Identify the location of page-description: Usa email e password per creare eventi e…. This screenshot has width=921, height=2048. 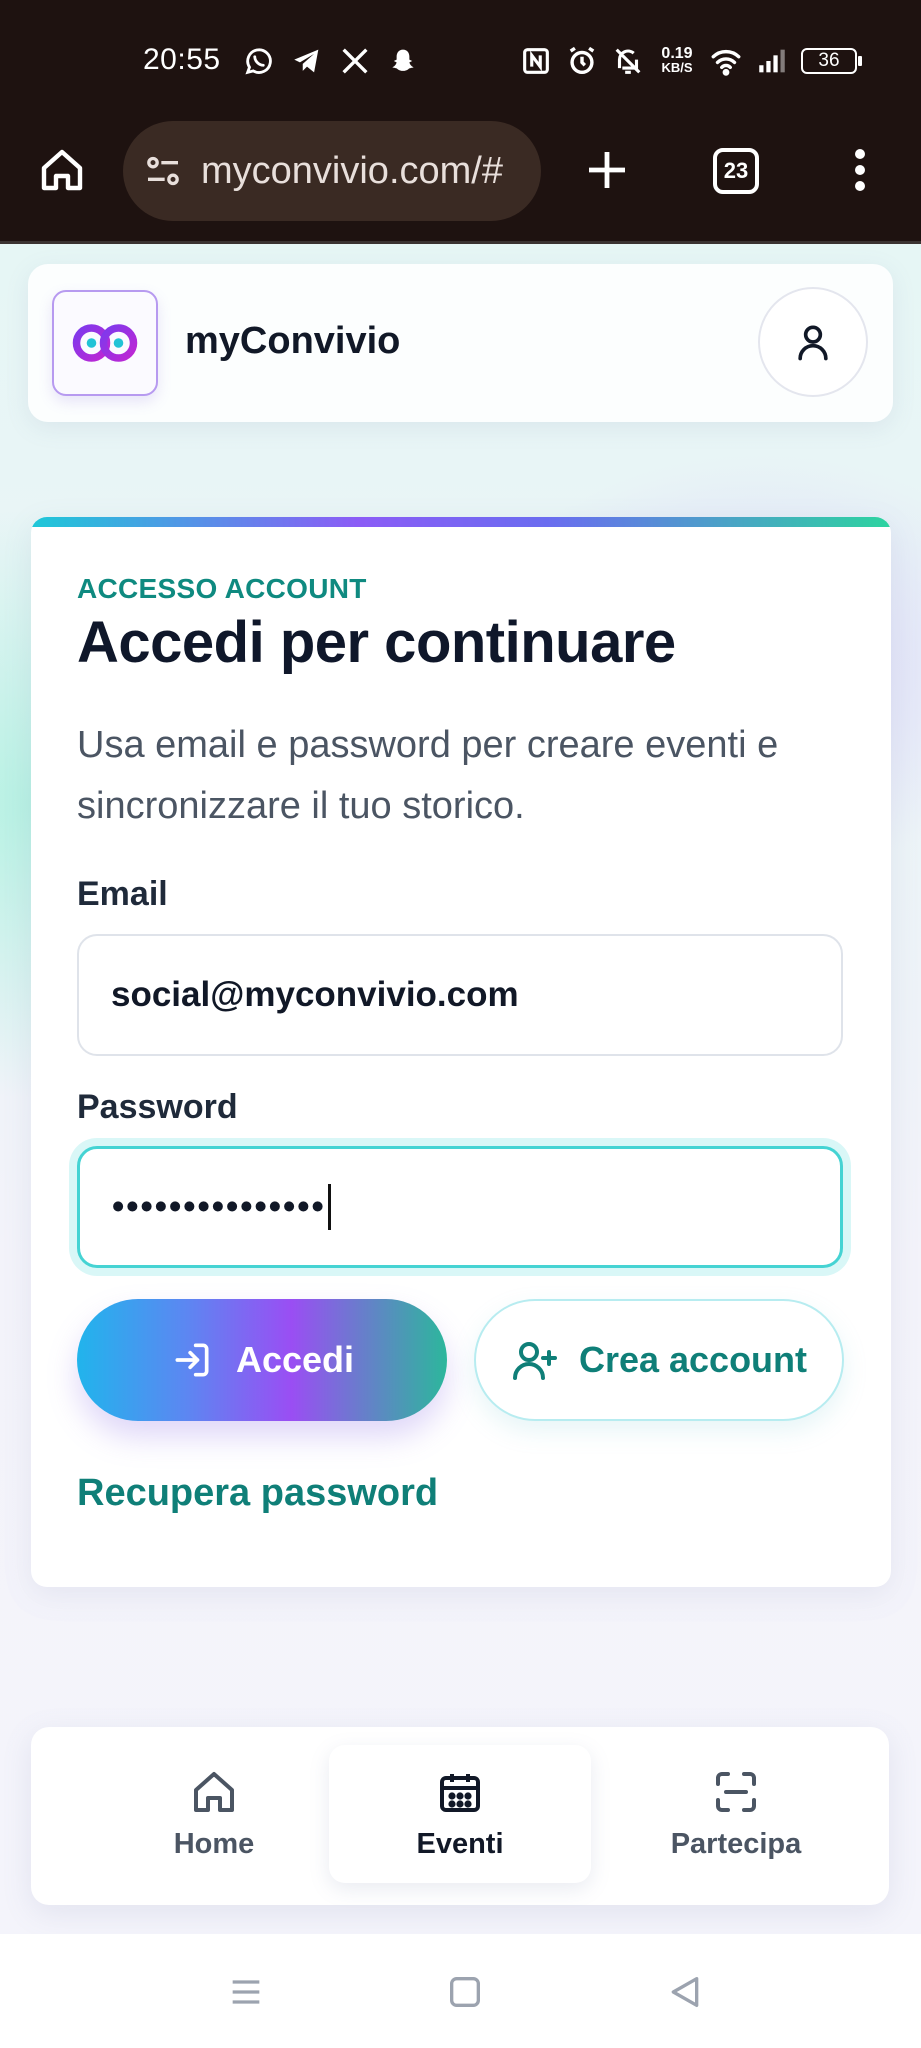
(428, 775).